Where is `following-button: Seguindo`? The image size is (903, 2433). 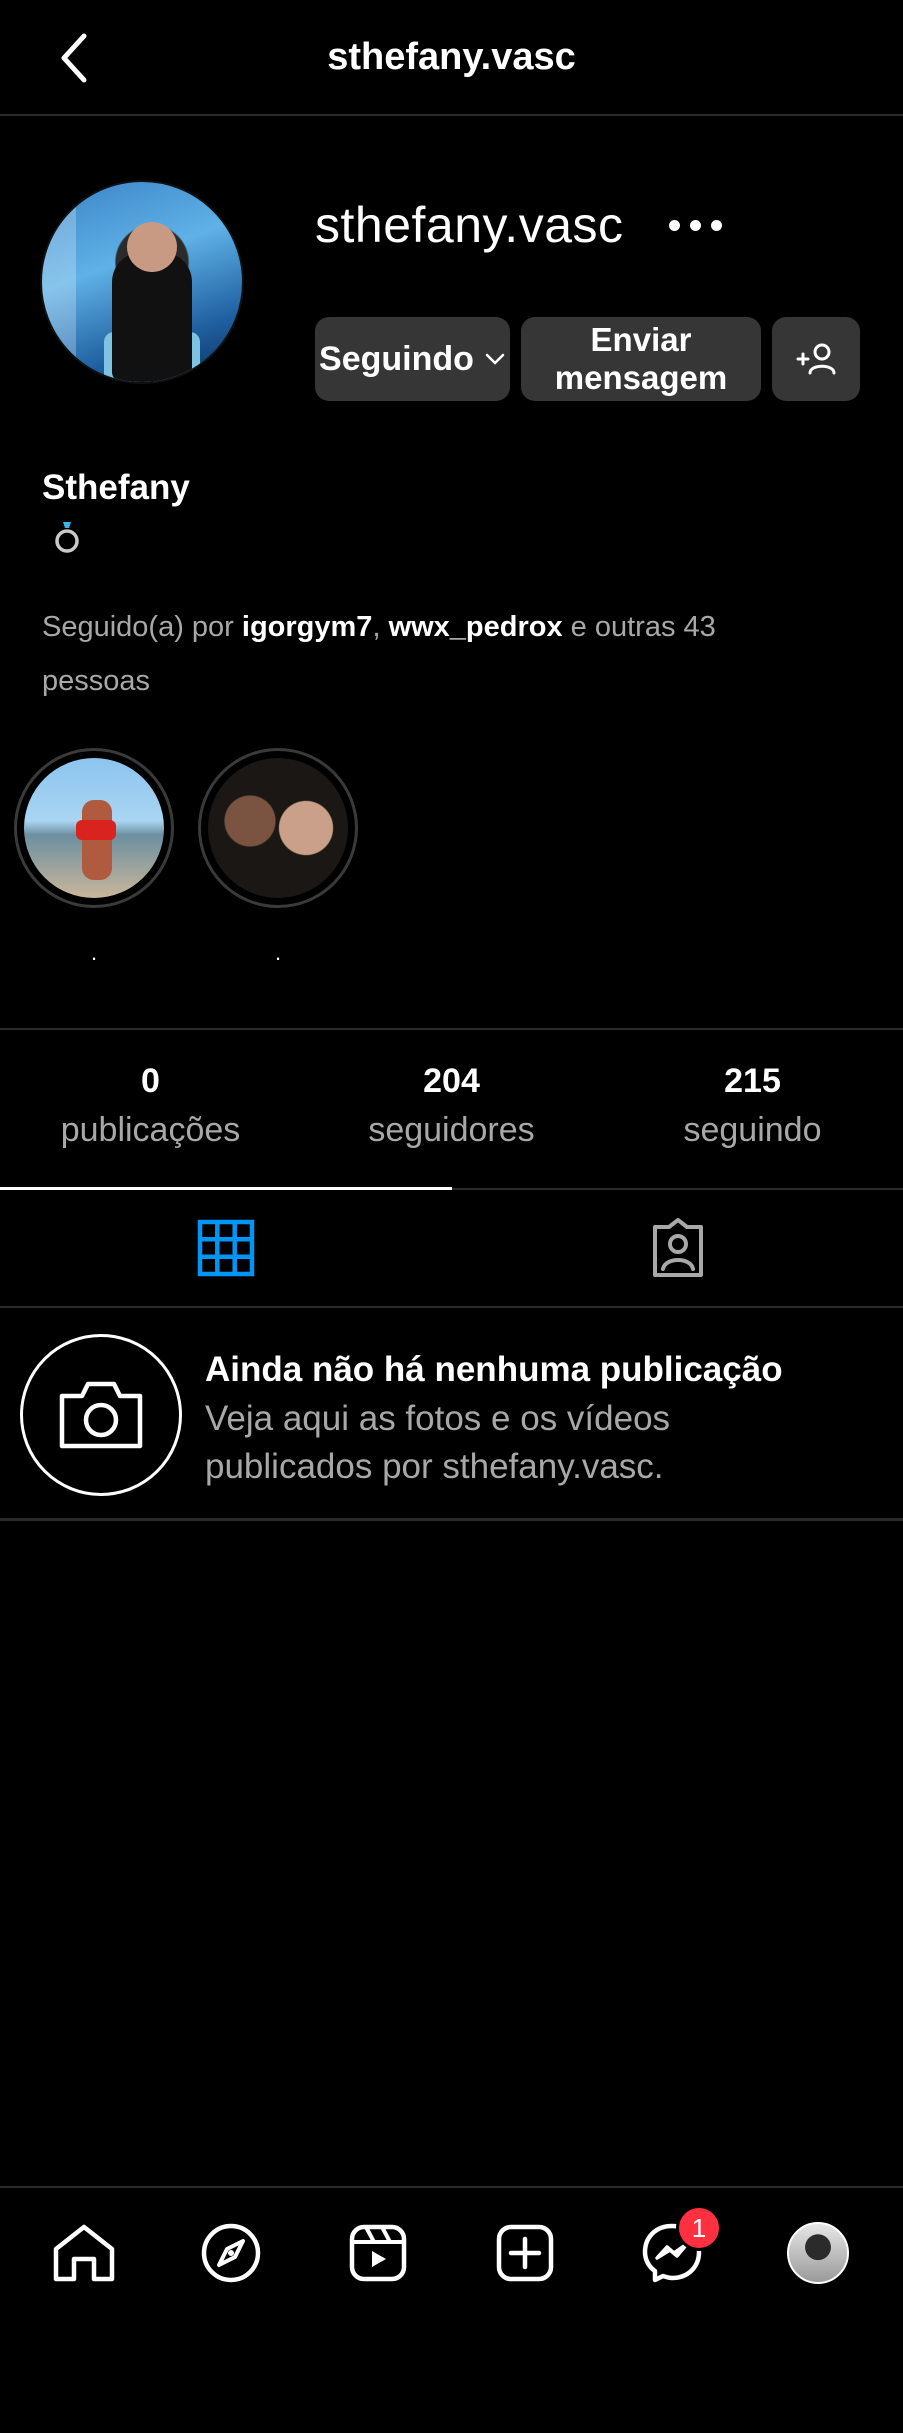 following-button: Seguindo is located at coordinates (412, 359).